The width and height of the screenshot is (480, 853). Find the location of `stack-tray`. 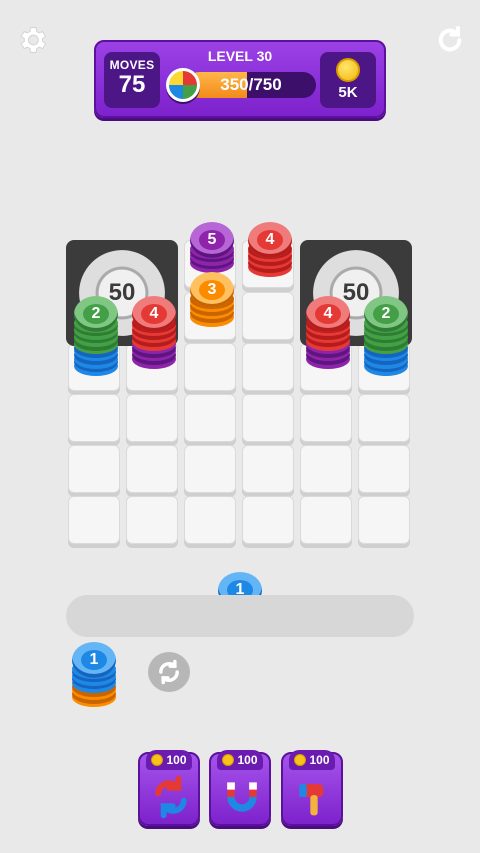

stack-tray is located at coordinates (240, 616).